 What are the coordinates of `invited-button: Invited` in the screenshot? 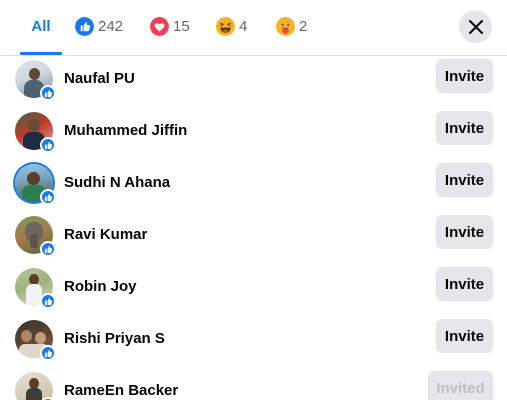 It's located at (460, 385).